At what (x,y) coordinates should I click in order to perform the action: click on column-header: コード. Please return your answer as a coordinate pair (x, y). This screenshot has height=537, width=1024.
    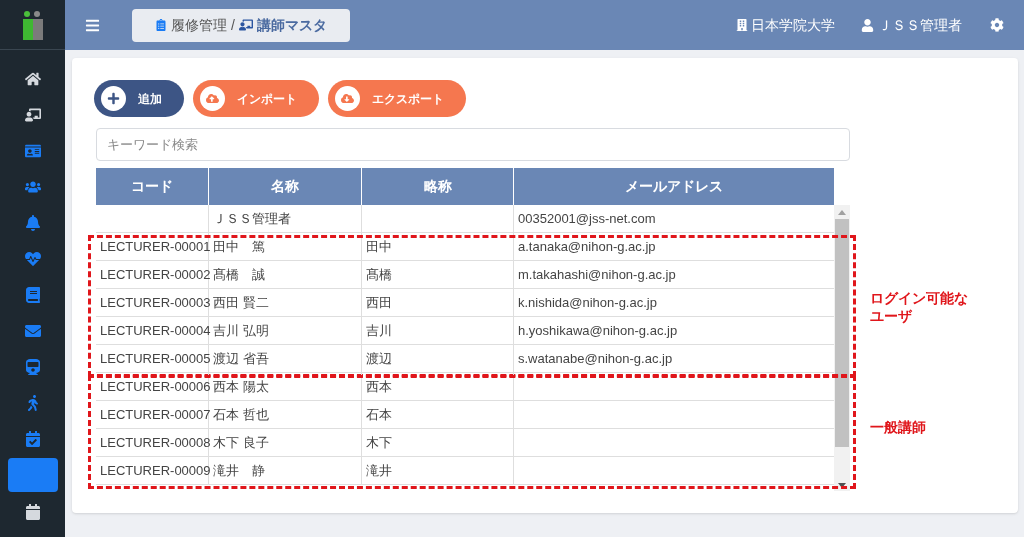
    Looking at the image, I should click on (152, 186).